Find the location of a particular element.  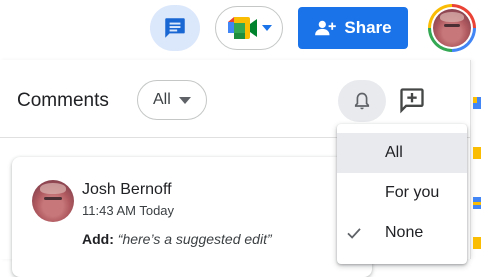

profile-photo is located at coordinates (452, 28).